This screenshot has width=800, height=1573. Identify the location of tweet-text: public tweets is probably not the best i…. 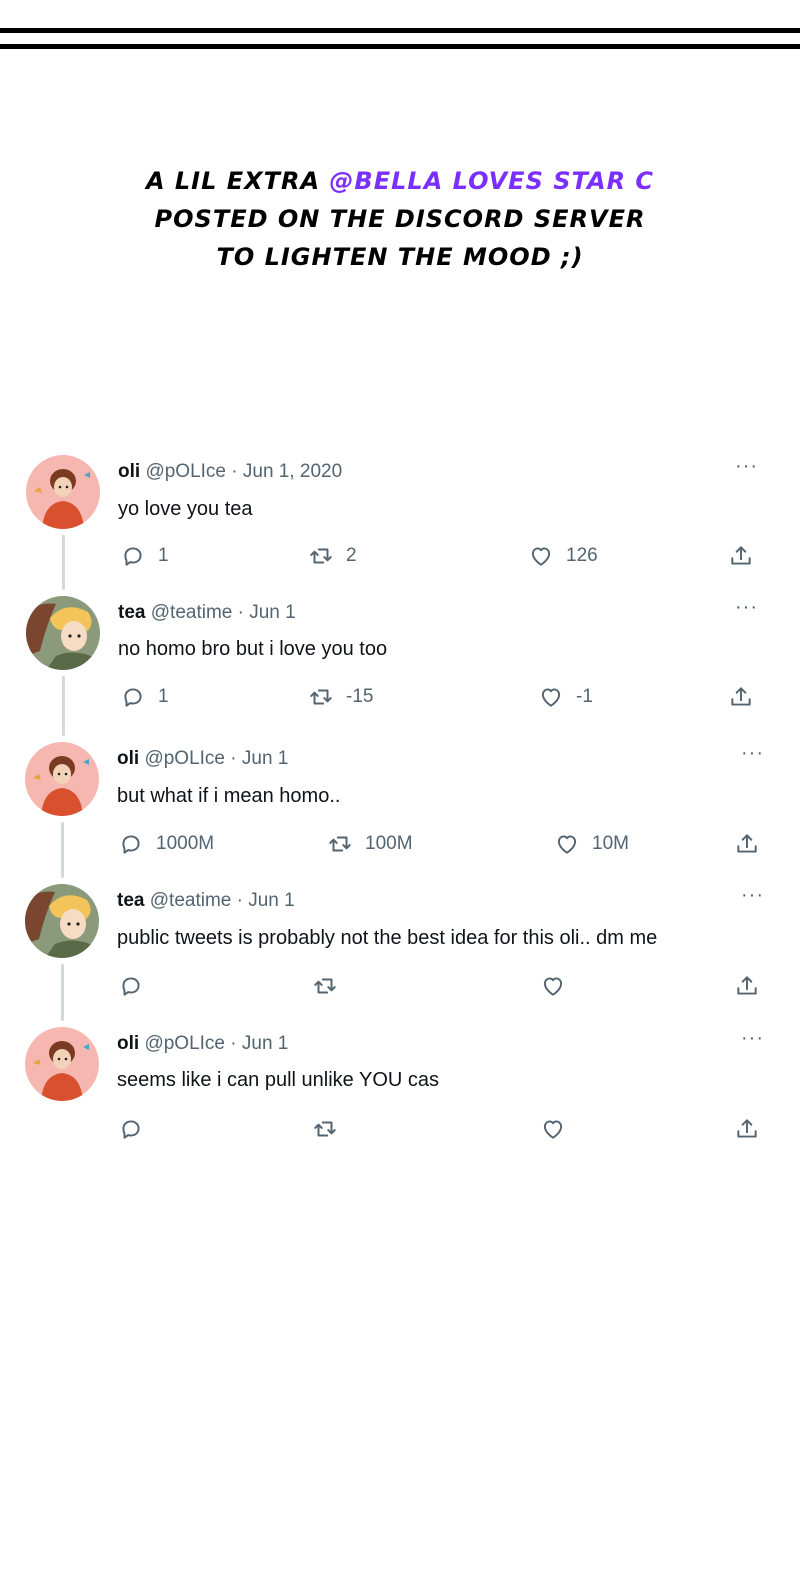
(387, 938).